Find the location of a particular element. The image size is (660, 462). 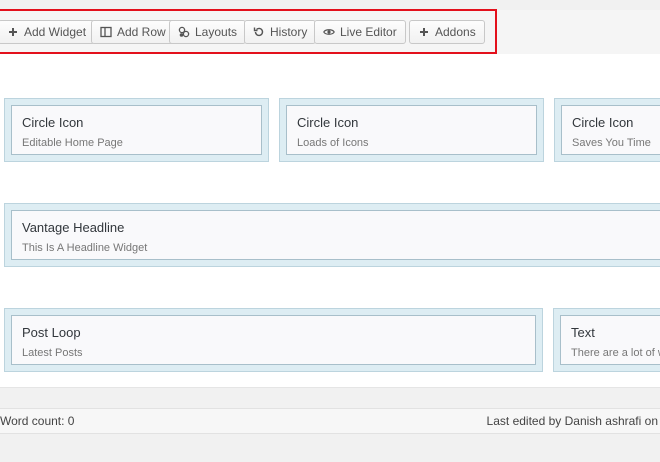

widget-title: Post Loop is located at coordinates (51, 332).